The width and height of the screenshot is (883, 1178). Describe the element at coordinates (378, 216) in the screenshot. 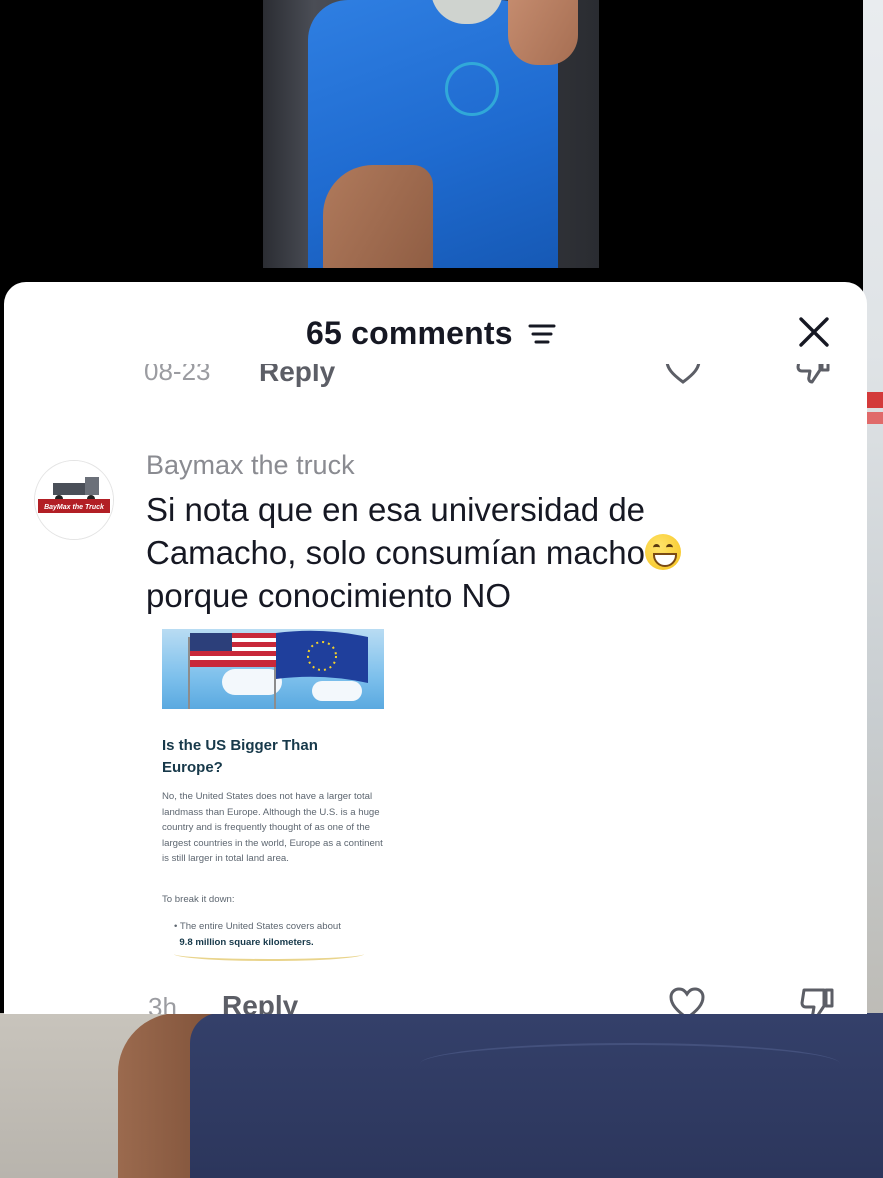

I see `video-arm` at that location.